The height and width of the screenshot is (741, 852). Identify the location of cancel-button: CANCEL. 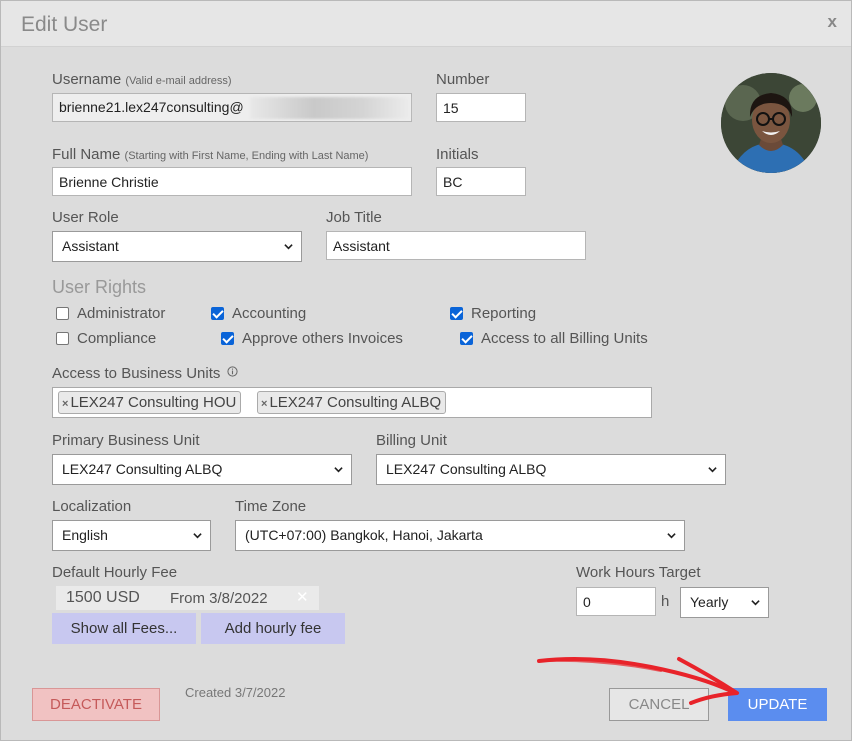
(659, 704).